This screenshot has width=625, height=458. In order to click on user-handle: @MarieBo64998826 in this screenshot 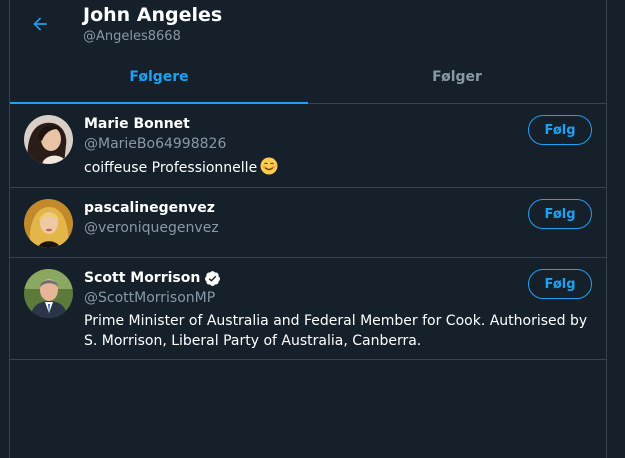, I will do `click(155, 144)`.